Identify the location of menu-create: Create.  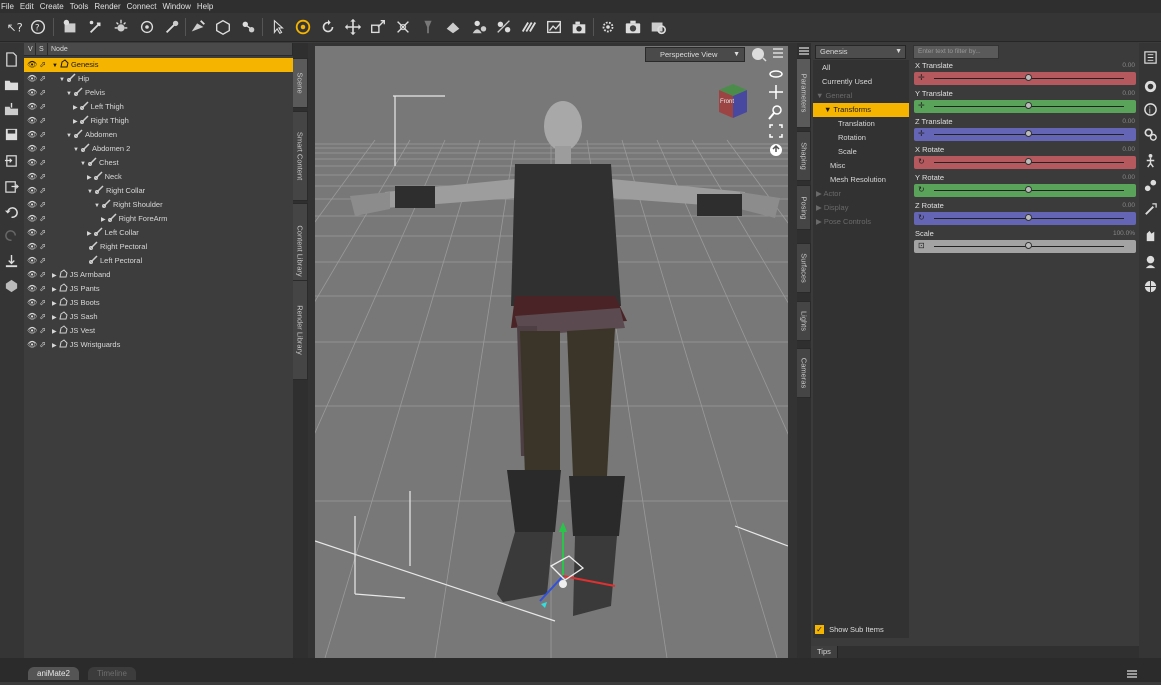
(52, 6).